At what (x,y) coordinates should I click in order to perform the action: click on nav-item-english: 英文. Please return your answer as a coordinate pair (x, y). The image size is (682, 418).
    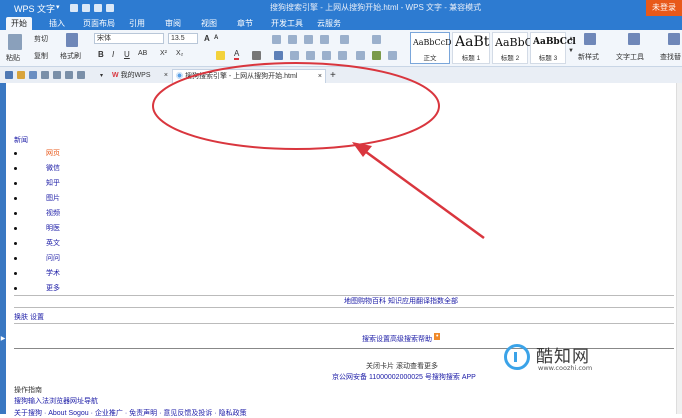
    Looking at the image, I should click on (53, 243).